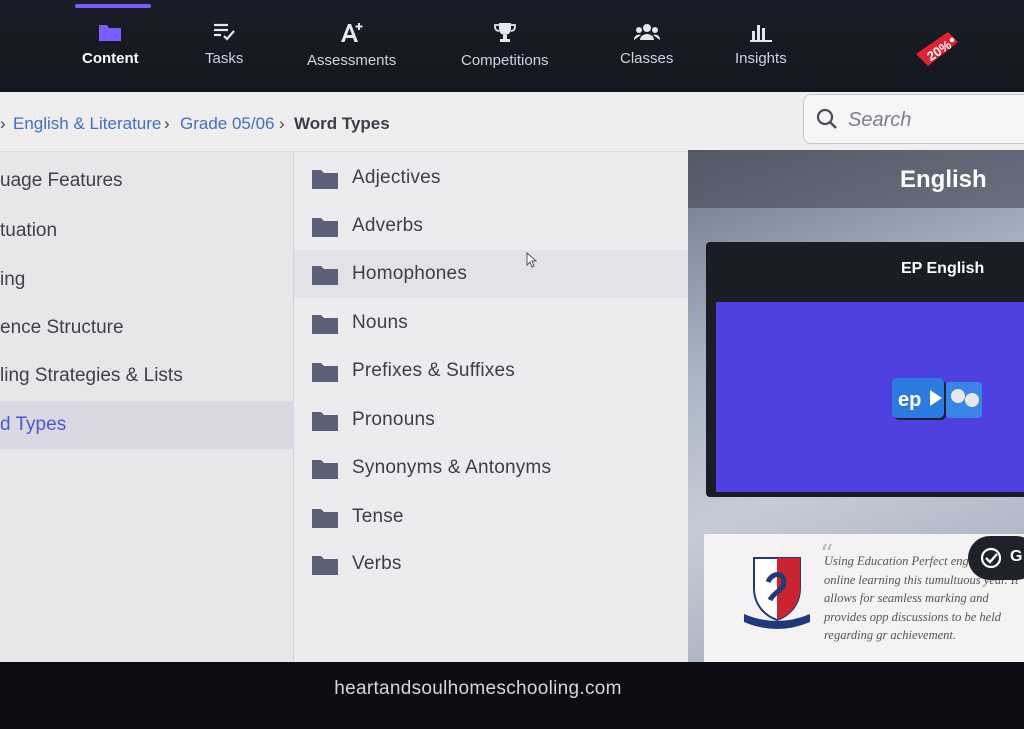 This screenshot has height=729, width=1024. I want to click on search-box, so click(913, 119).